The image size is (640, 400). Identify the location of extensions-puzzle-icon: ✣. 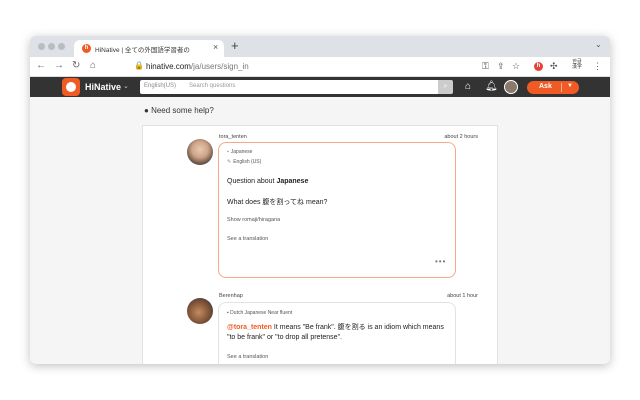
(554, 66).